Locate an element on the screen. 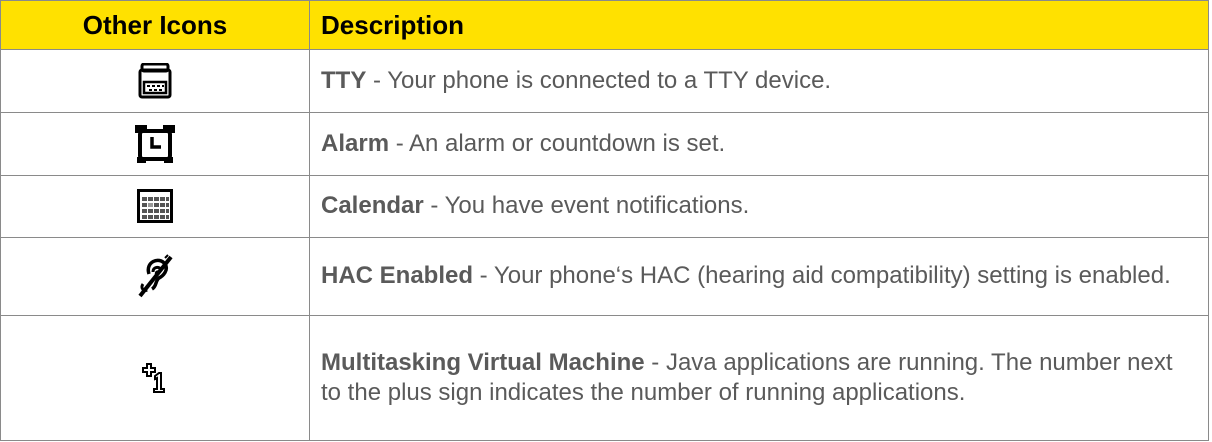 This screenshot has height=442, width=1212. term-label: TTY is located at coordinates (344, 81).